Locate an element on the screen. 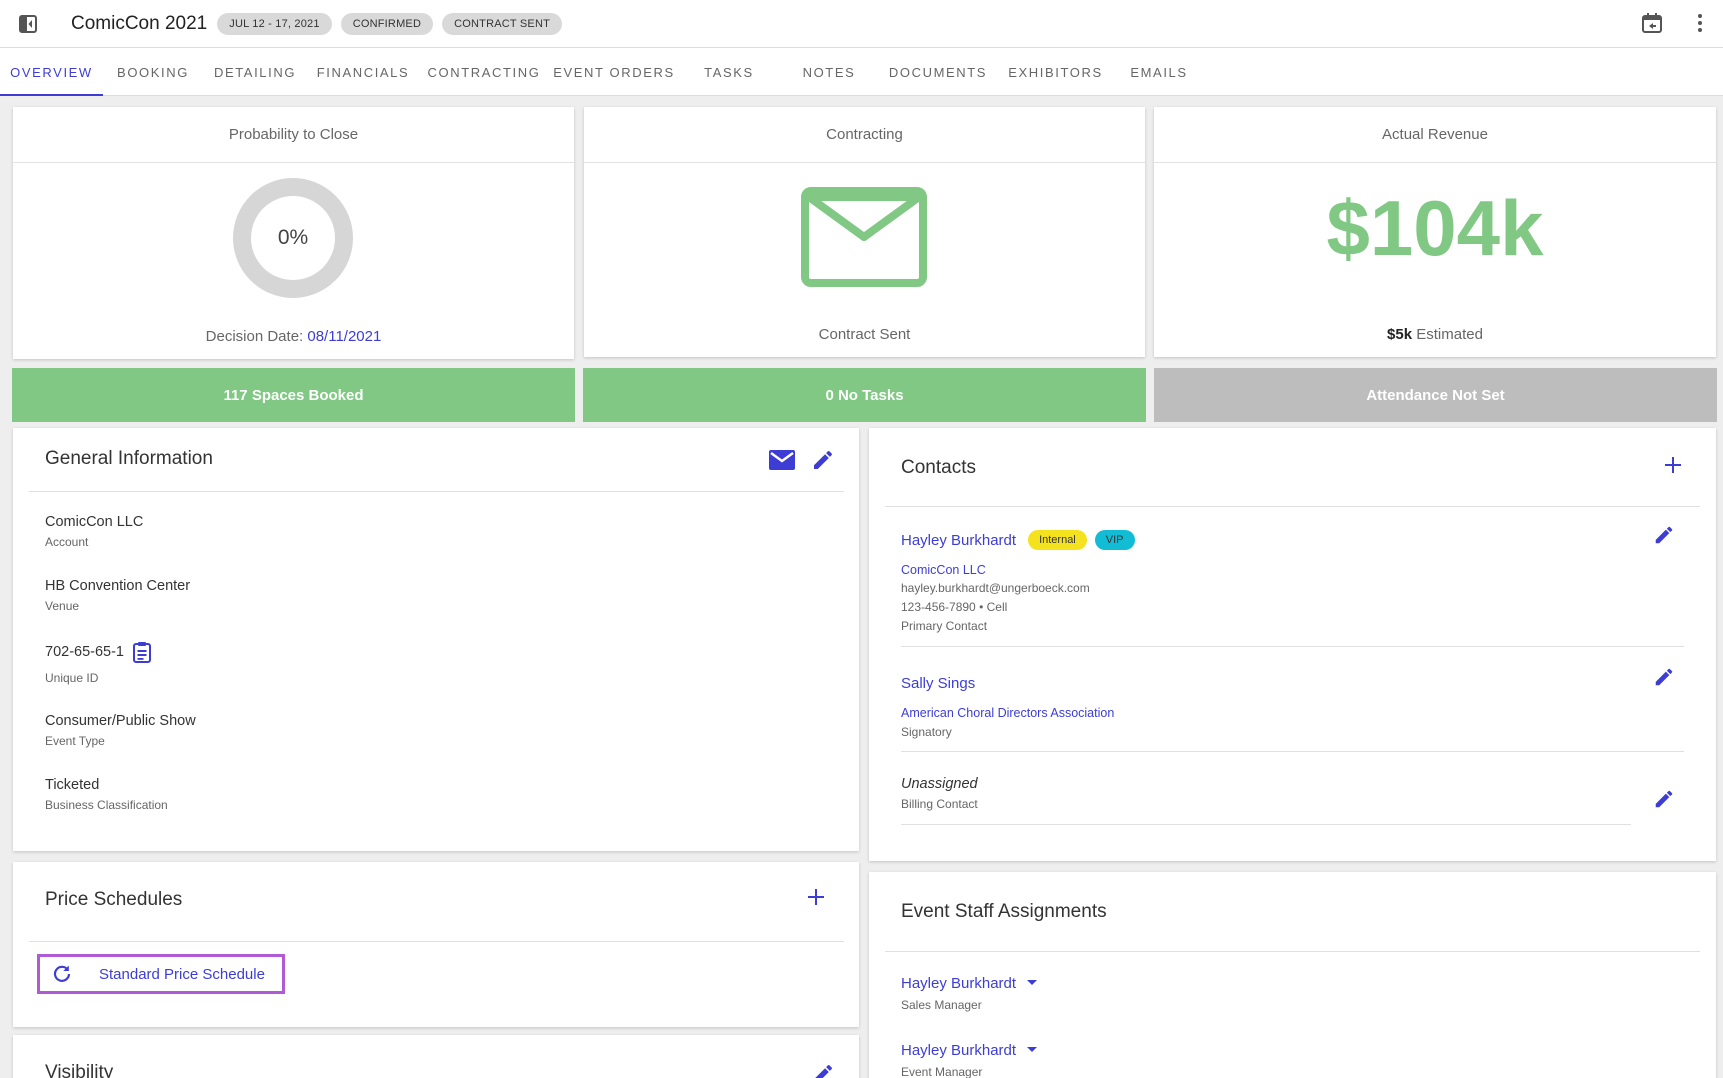 This screenshot has width=1723, height=1078. spaces-booked-bar: 117 Spaces Booked is located at coordinates (293, 395).